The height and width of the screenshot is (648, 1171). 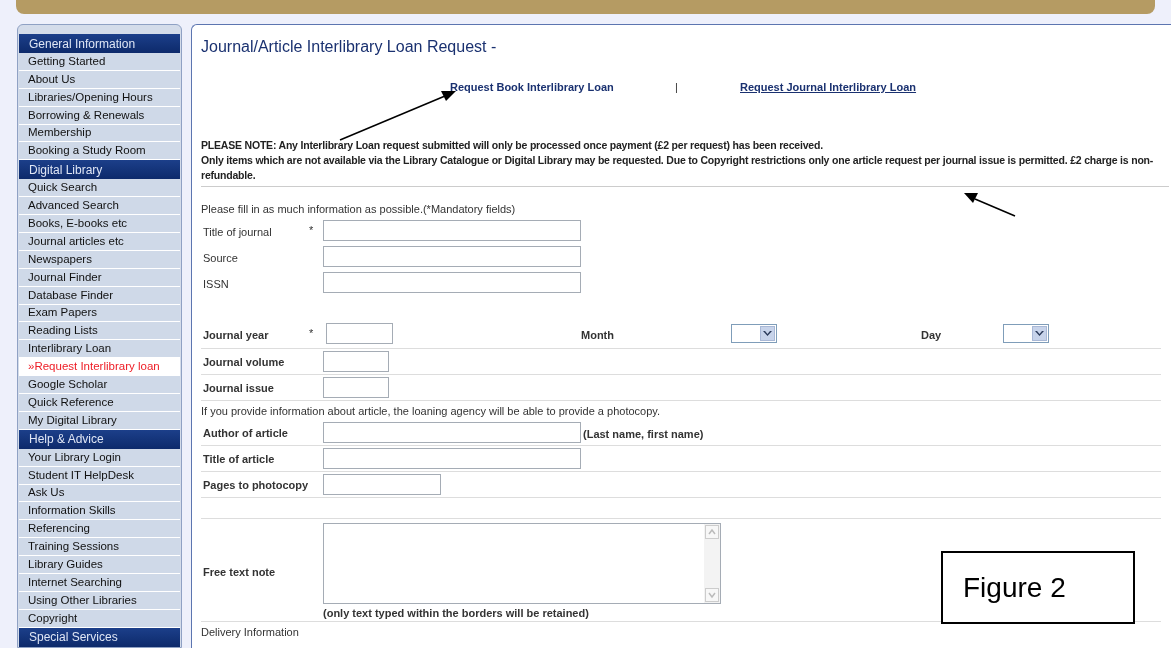 I want to click on field-label: Title of article, so click(x=239, y=459).